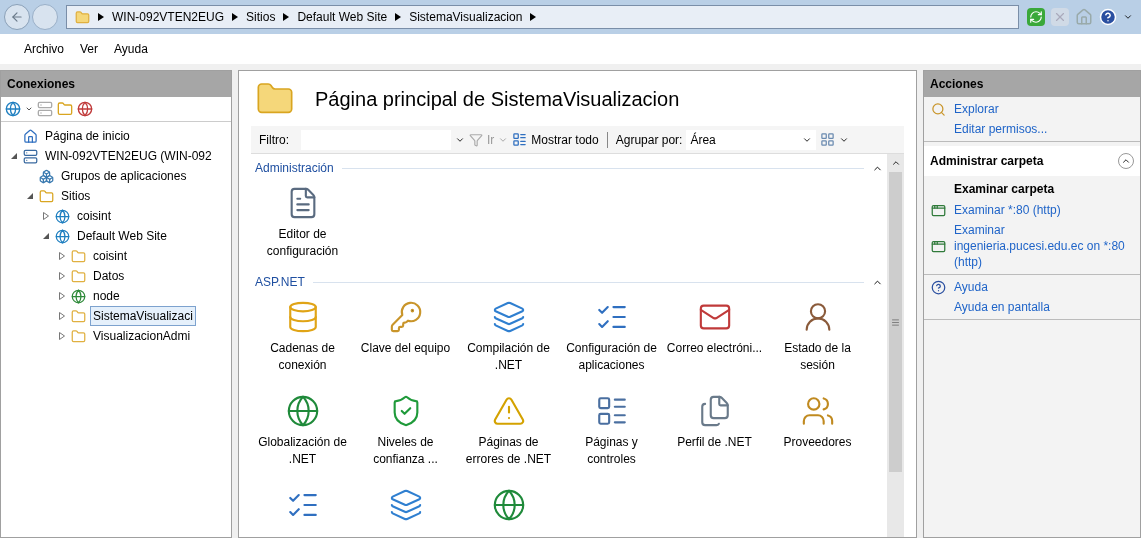 The width and height of the screenshot is (1141, 538). Describe the element at coordinates (116, 84) in the screenshot. I see `panel-title: Conexiones` at that location.